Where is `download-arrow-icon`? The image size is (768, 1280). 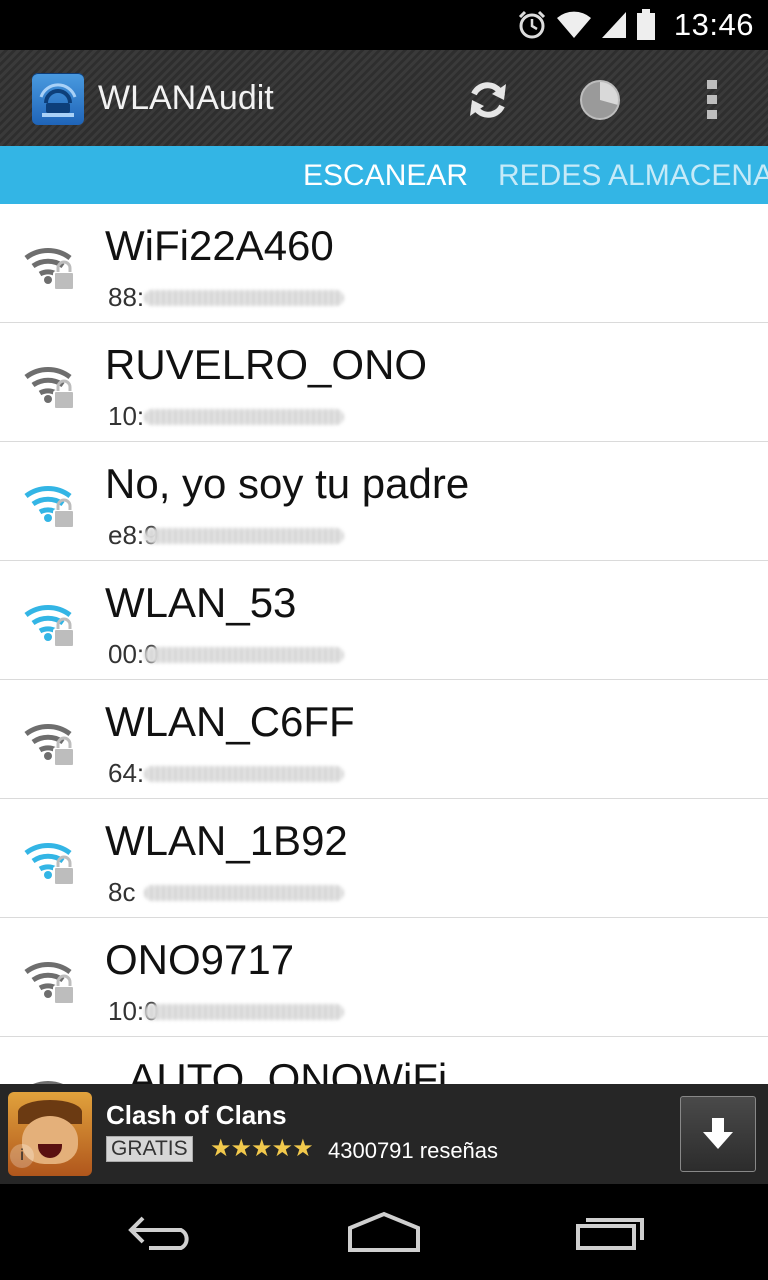 download-arrow-icon is located at coordinates (718, 1133).